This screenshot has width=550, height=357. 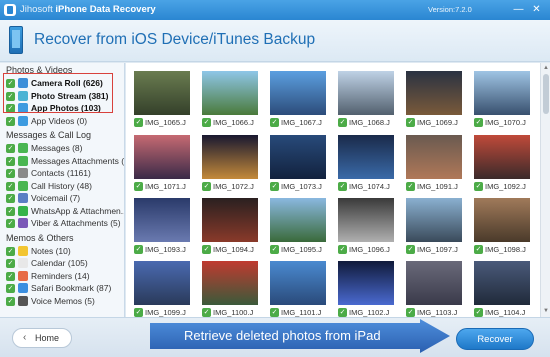 I want to click on photo-thumbnail: ✓ IMG_1067.J, so click(x=298, y=102).